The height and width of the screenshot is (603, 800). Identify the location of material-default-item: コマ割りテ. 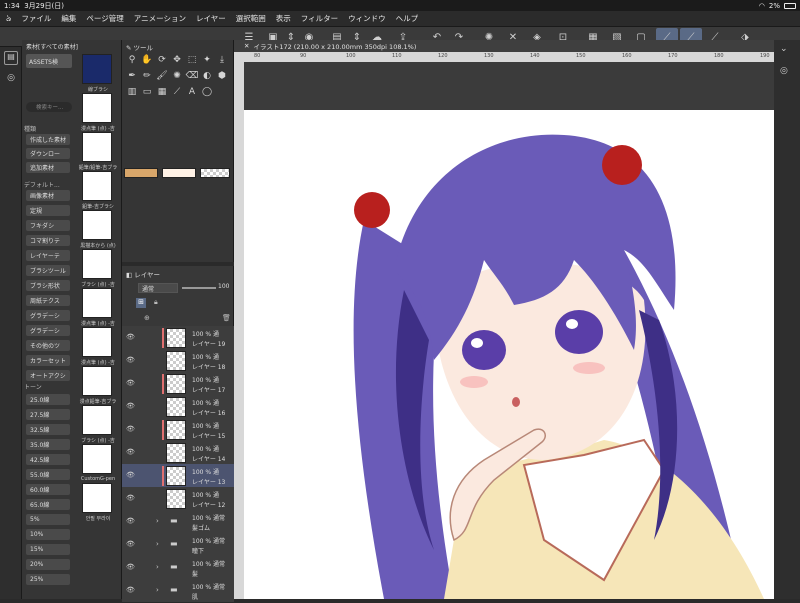
(48, 240).